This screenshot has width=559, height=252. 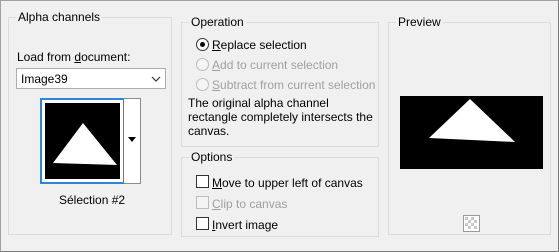 What do you see at coordinates (217, 22) in the screenshot?
I see `operation-title: Operation` at bounding box center [217, 22].